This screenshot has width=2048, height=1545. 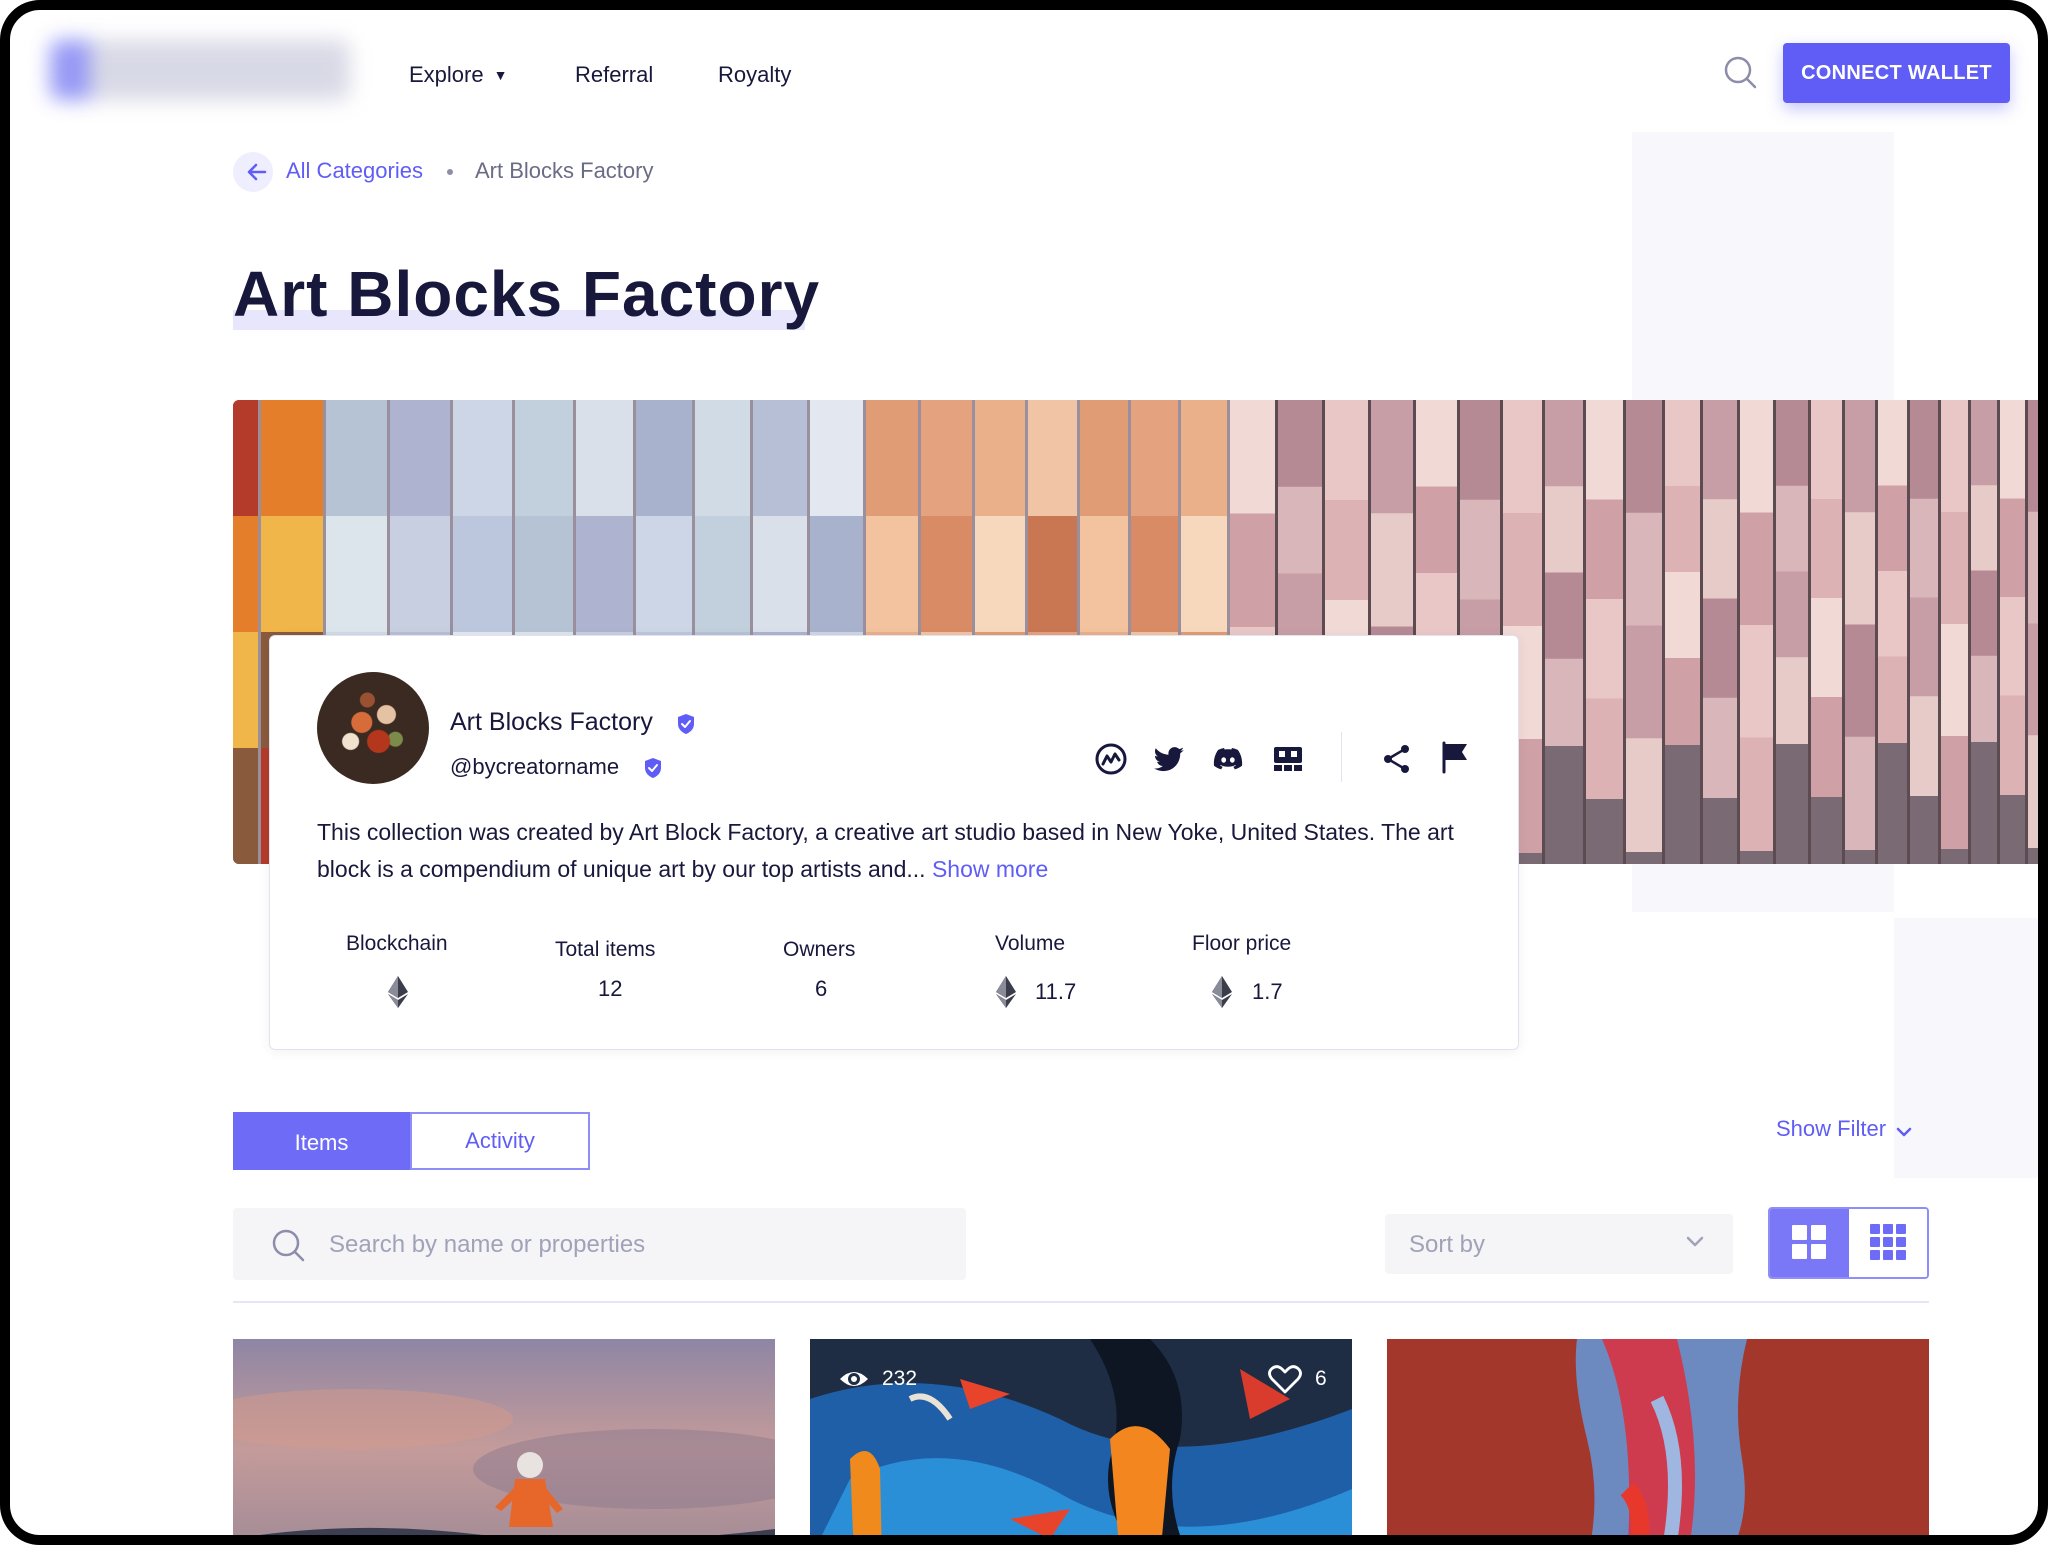 I want to click on view-toggle, so click(x=1848, y=1243).